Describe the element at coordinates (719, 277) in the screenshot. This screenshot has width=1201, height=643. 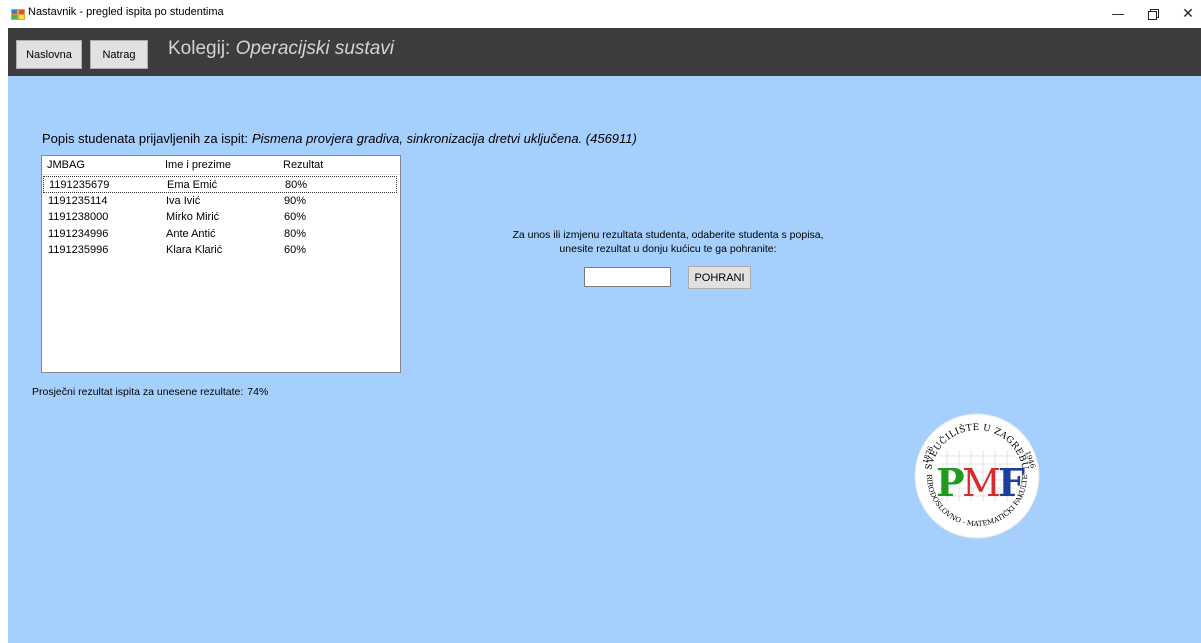
I see `save-button: POHRANI` at that location.